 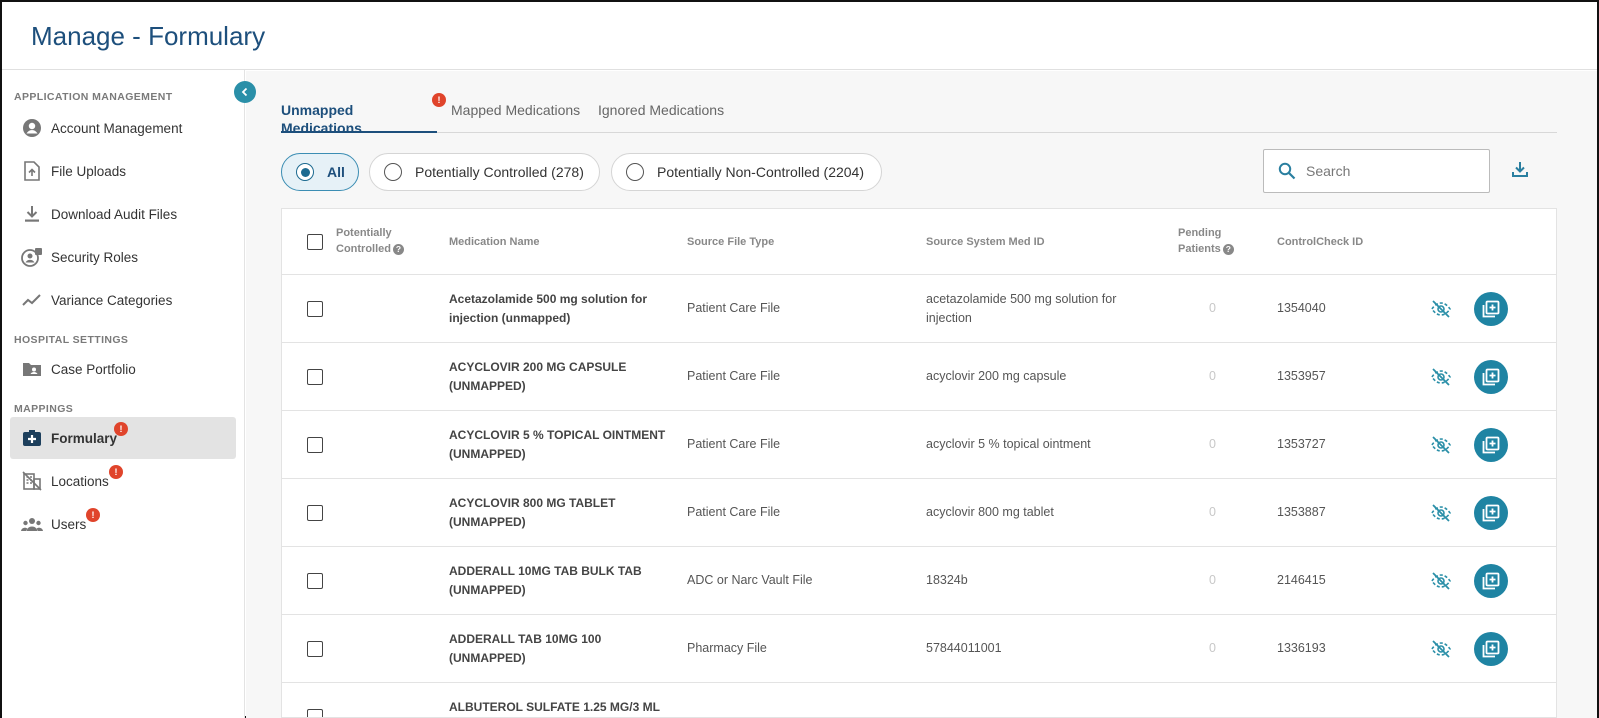 What do you see at coordinates (1386, 171) in the screenshot?
I see `search-input` at bounding box center [1386, 171].